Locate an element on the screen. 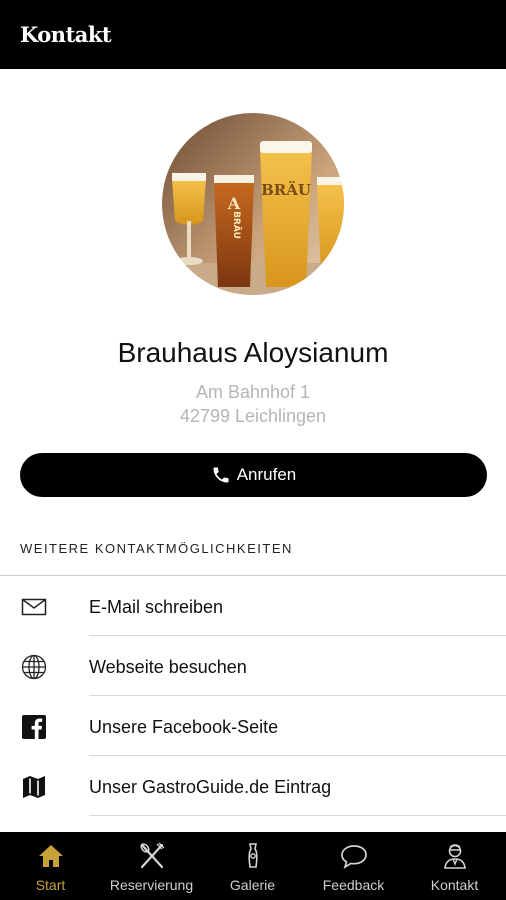 The image size is (506, 900). contact-item-label: Webseite besuchen is located at coordinates (168, 667).